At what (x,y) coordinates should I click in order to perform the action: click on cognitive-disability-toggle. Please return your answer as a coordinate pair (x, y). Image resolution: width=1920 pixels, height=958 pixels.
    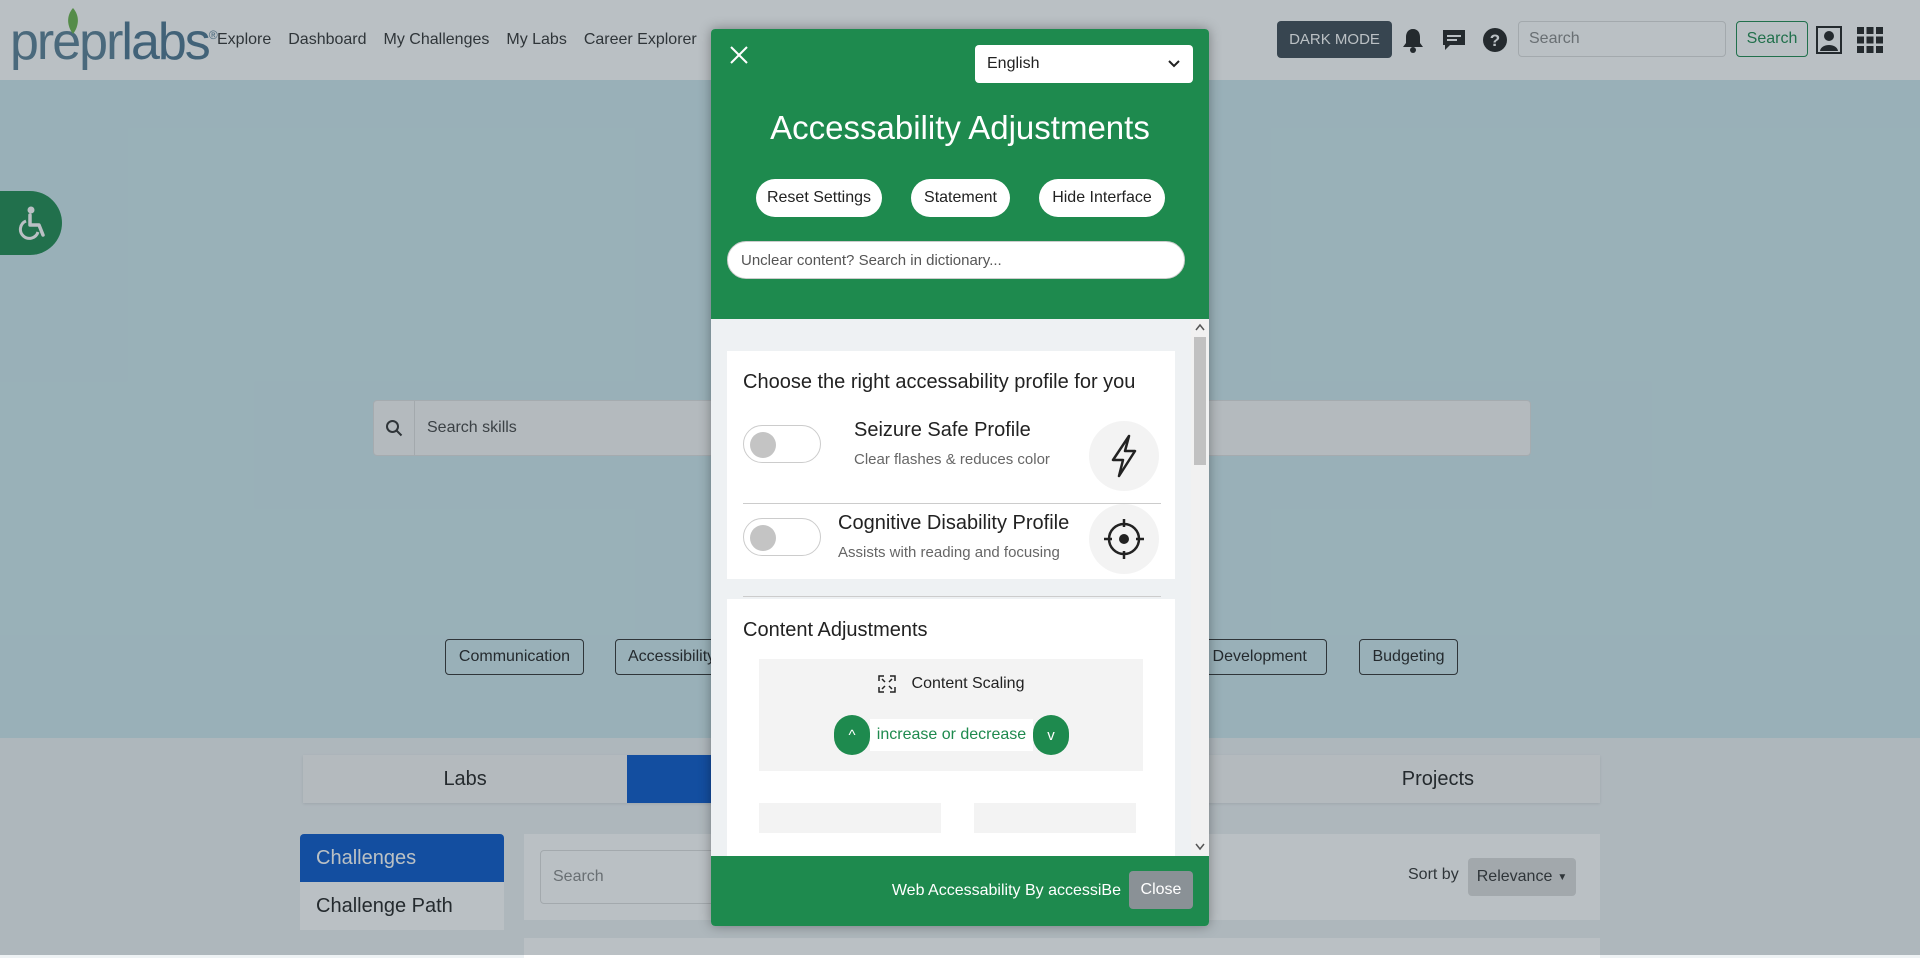
    Looking at the image, I should click on (782, 537).